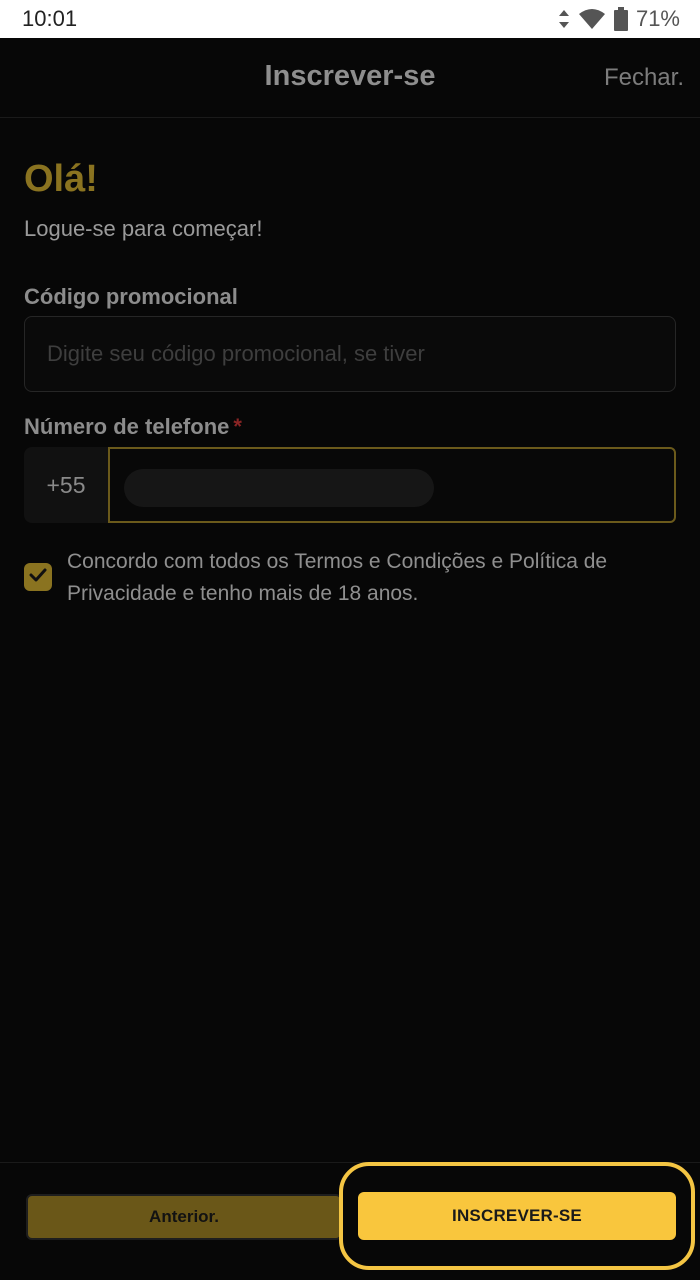  What do you see at coordinates (564, 19) in the screenshot?
I see `data-arrows-icon` at bounding box center [564, 19].